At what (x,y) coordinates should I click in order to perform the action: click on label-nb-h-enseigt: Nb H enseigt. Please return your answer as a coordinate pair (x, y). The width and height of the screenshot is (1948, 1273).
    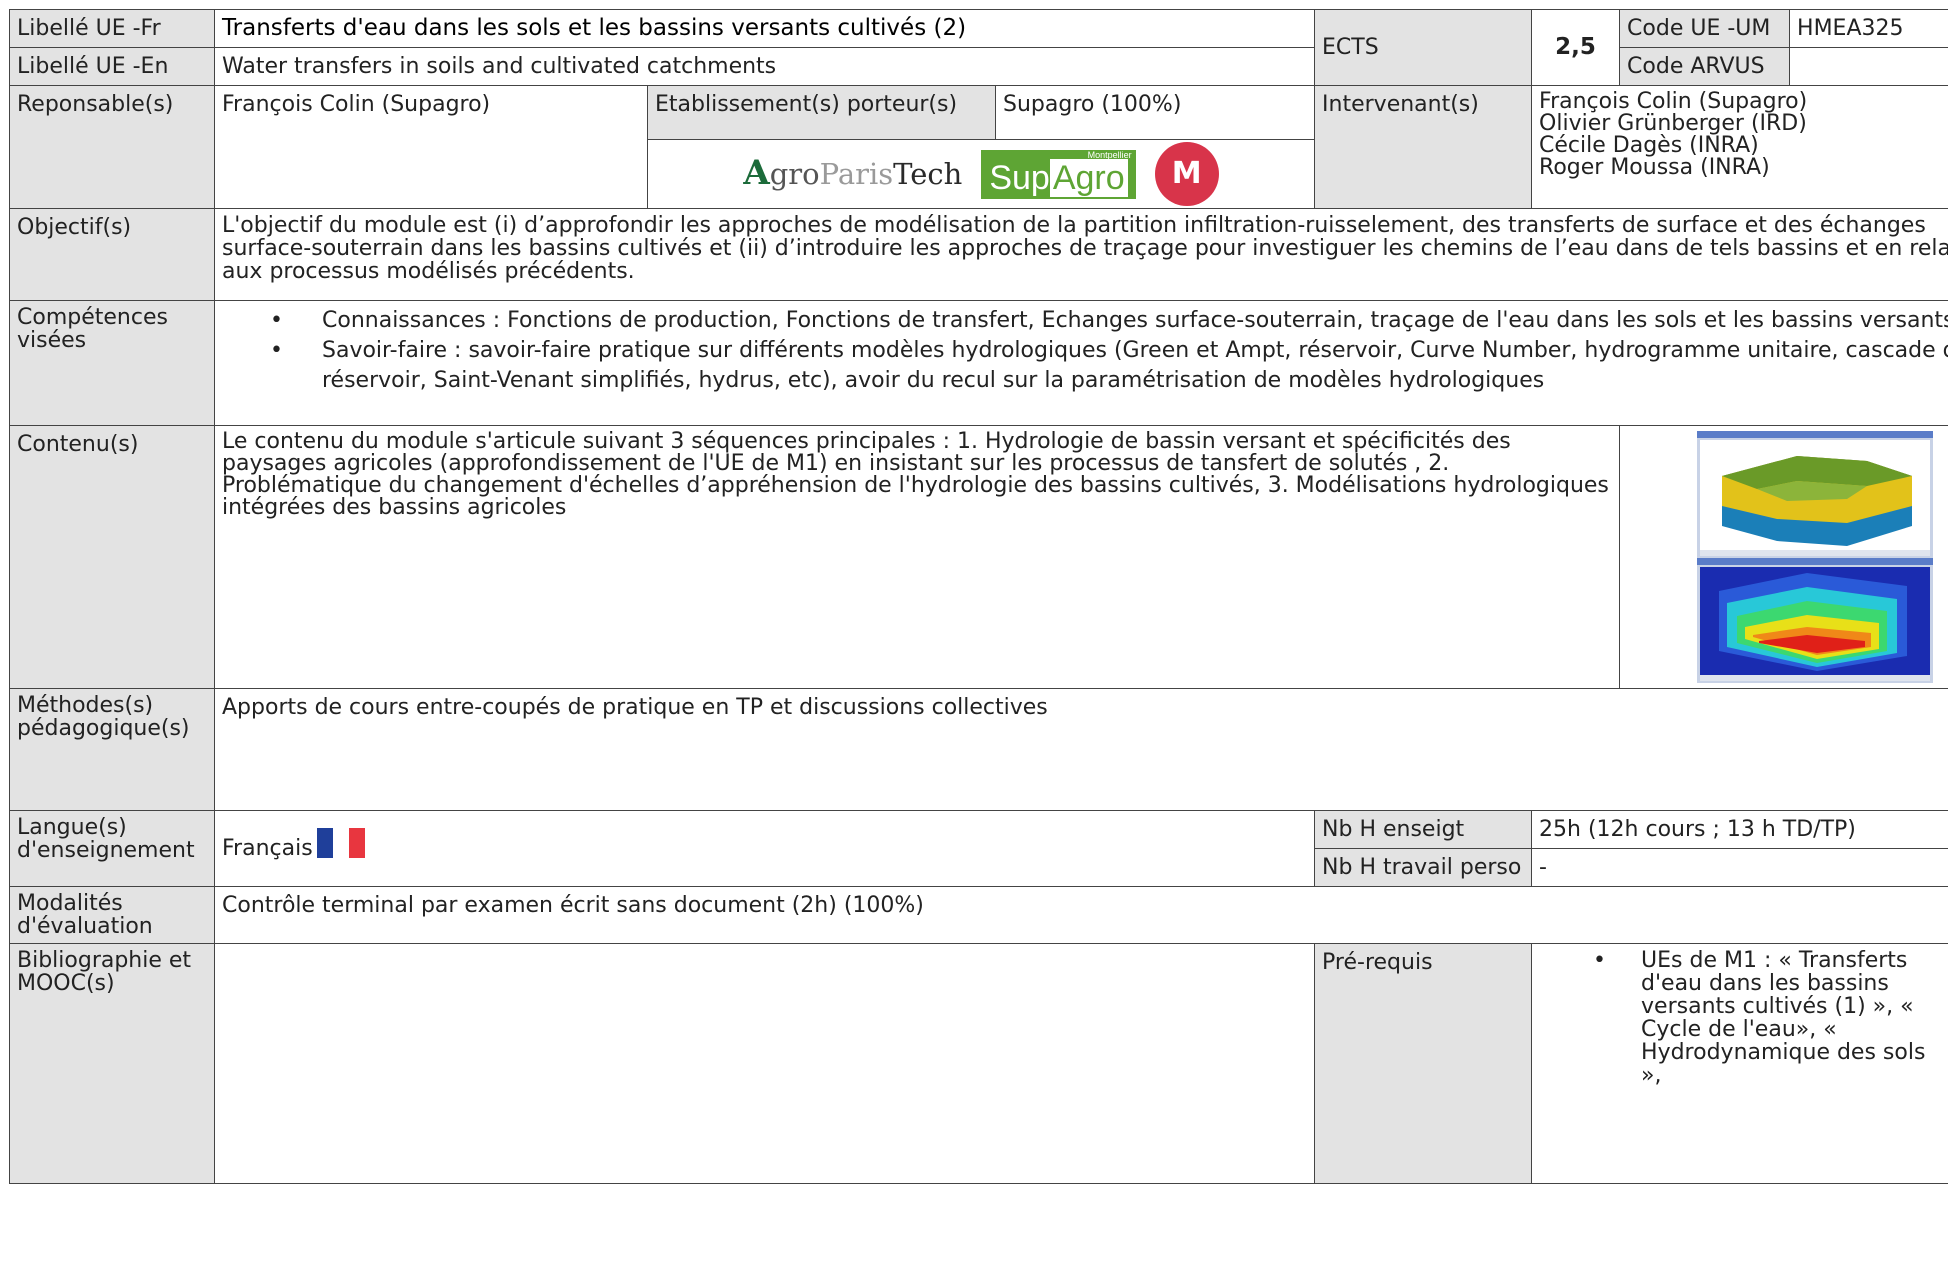
    Looking at the image, I should click on (1423, 829).